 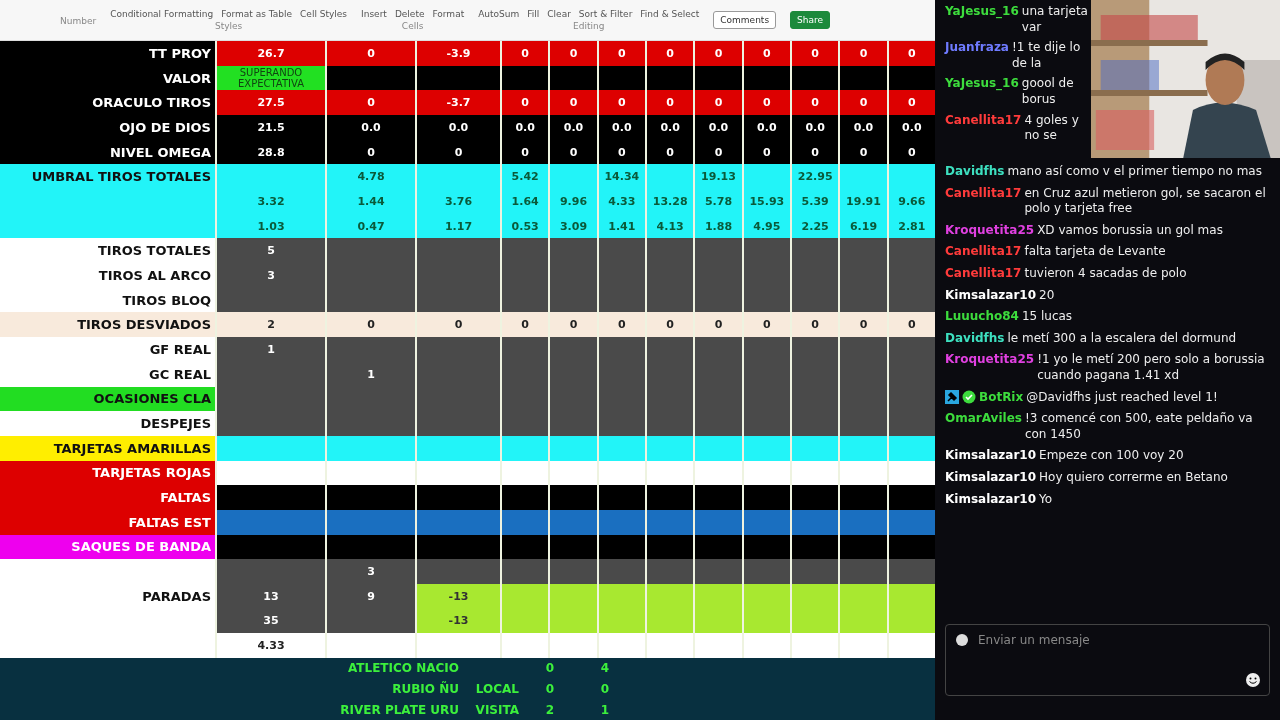 What do you see at coordinates (107, 251) in the screenshot?
I see `row-label: TIROS TOTALES` at bounding box center [107, 251].